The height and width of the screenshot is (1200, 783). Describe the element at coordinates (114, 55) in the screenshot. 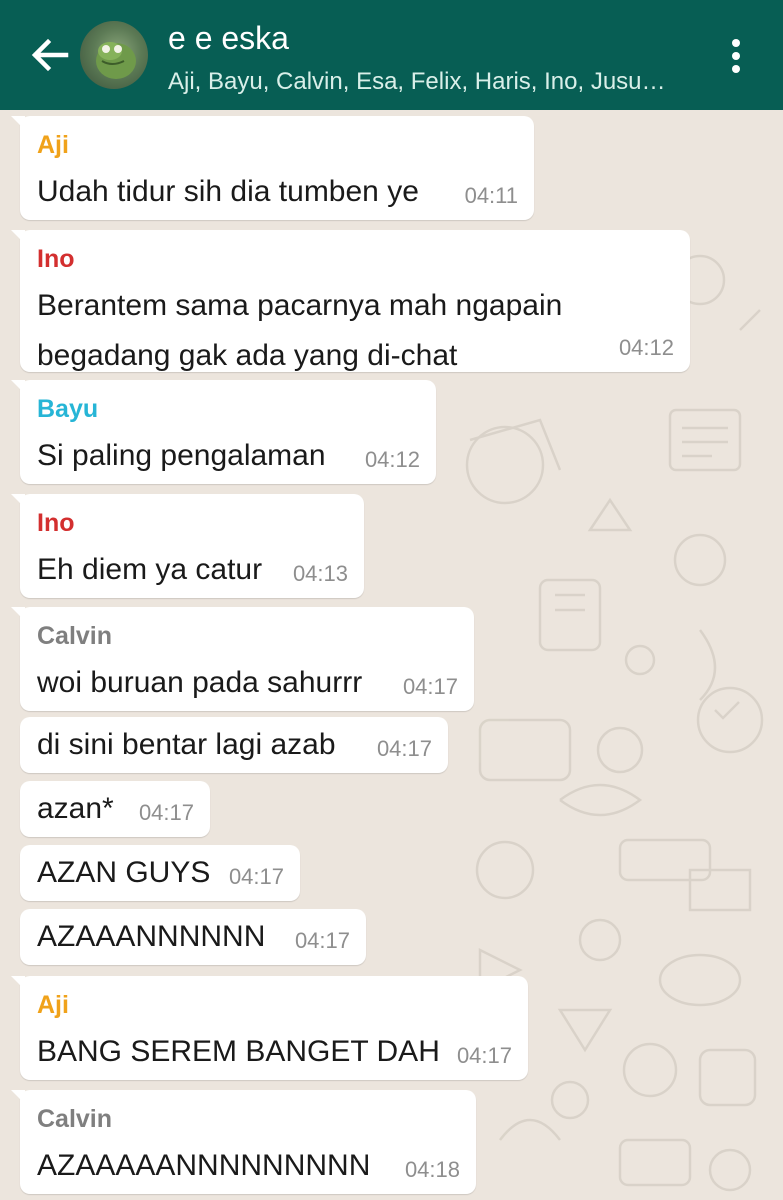

I see `group-avatar` at that location.